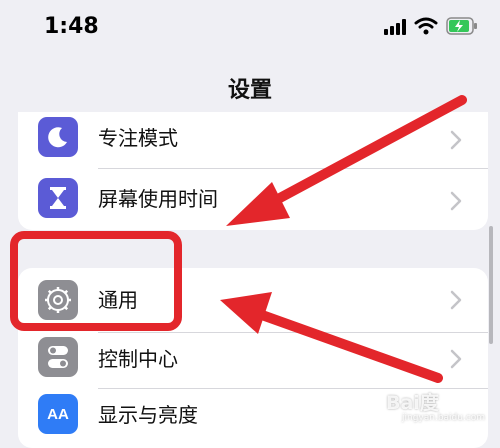 The width and height of the screenshot is (500, 448). I want to click on arrow-lower, so click(331, 337).